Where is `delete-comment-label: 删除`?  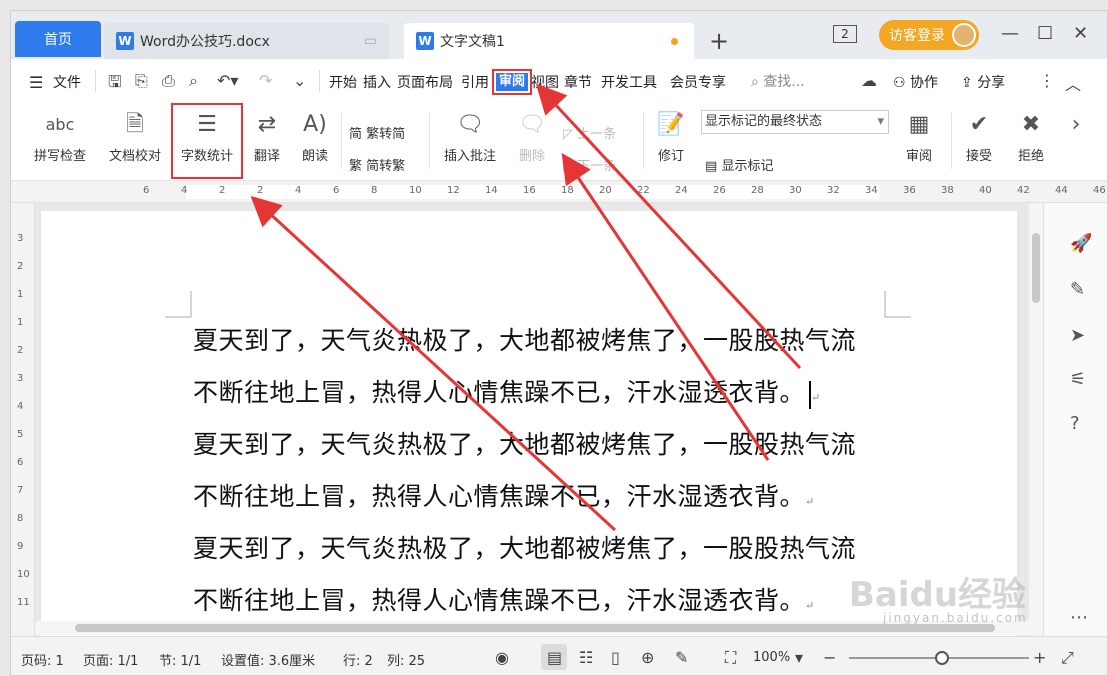
delete-comment-label: 删除 is located at coordinates (531, 156).